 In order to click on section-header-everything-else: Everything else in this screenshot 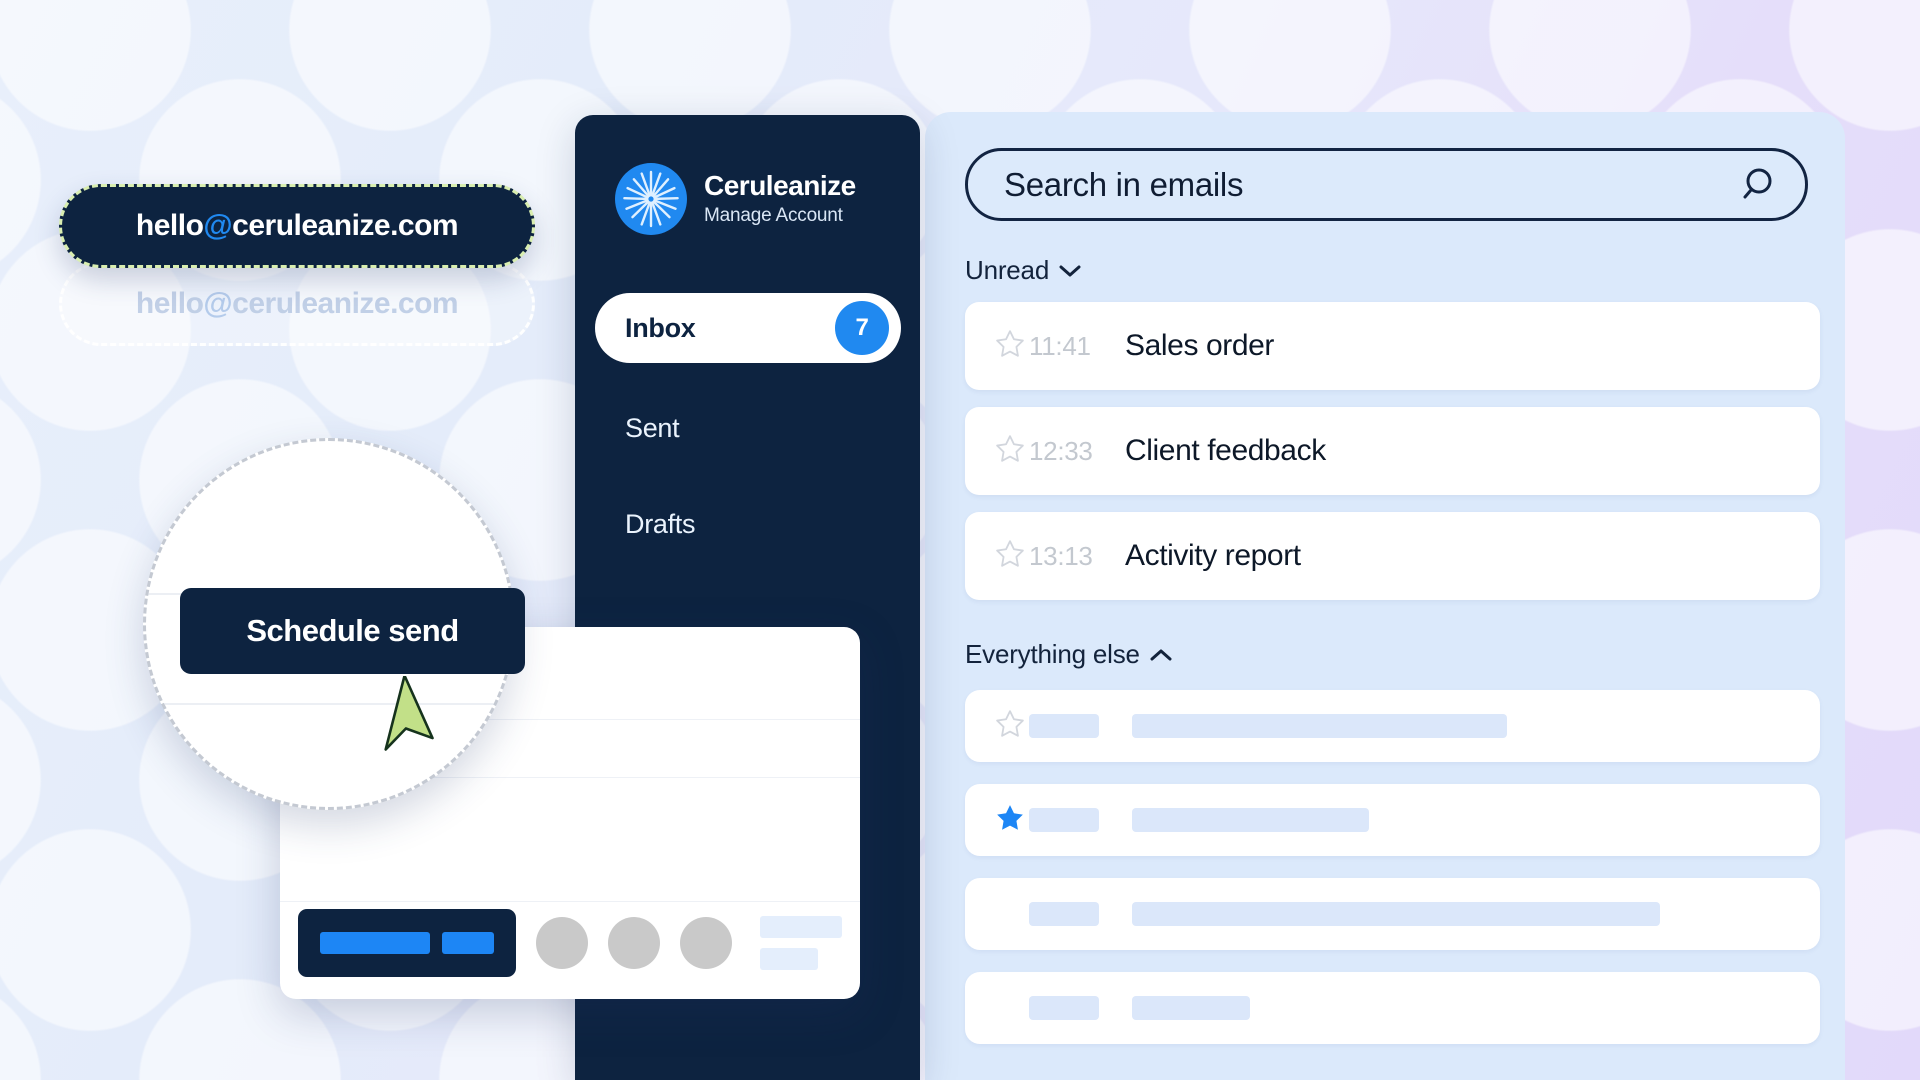, I will do `click(1068, 654)`.